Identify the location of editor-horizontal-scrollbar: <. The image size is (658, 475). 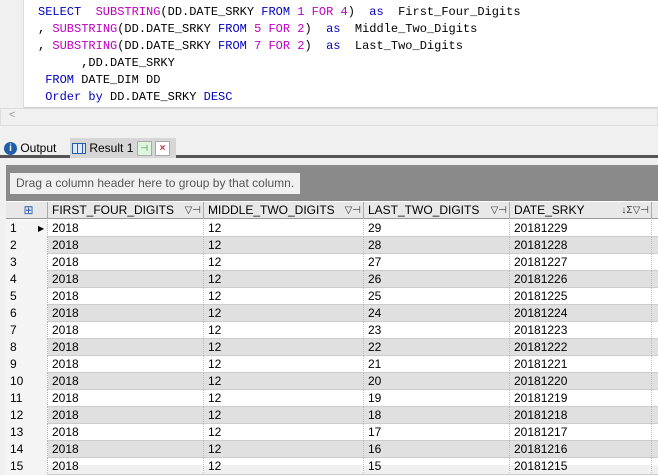
(329, 117).